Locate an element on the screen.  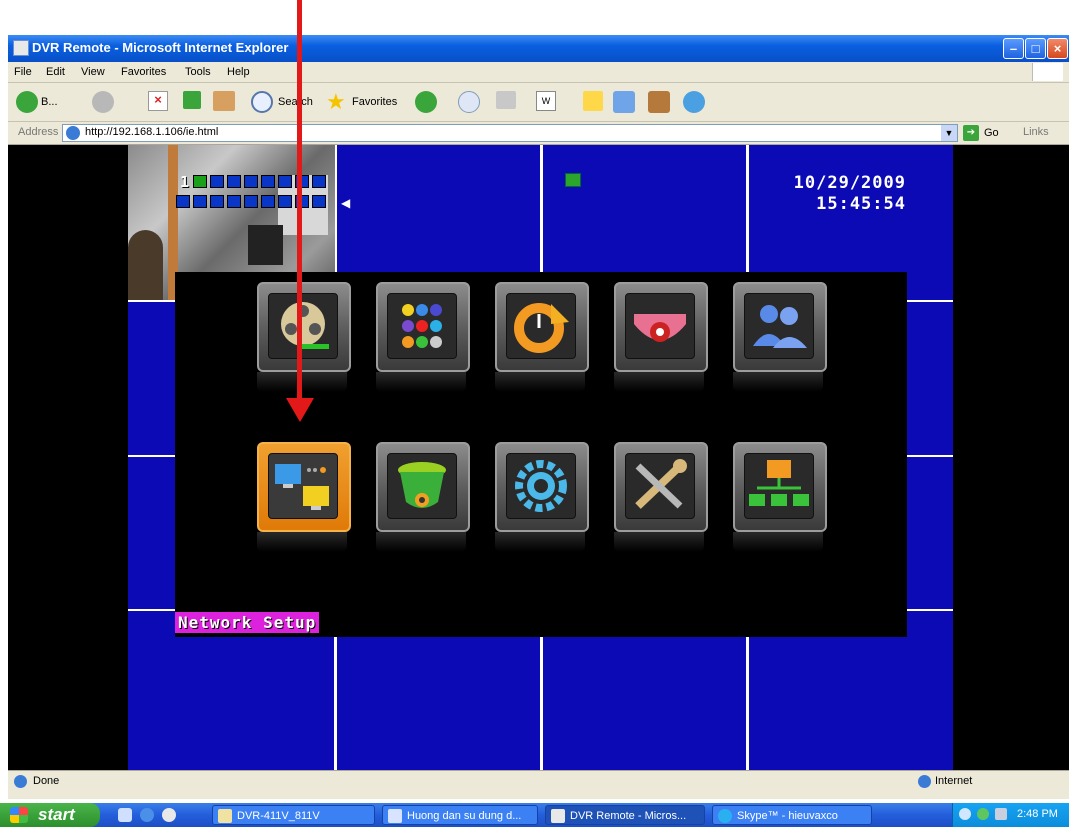
menu-tile-schedule is located at coordinates (542, 327).